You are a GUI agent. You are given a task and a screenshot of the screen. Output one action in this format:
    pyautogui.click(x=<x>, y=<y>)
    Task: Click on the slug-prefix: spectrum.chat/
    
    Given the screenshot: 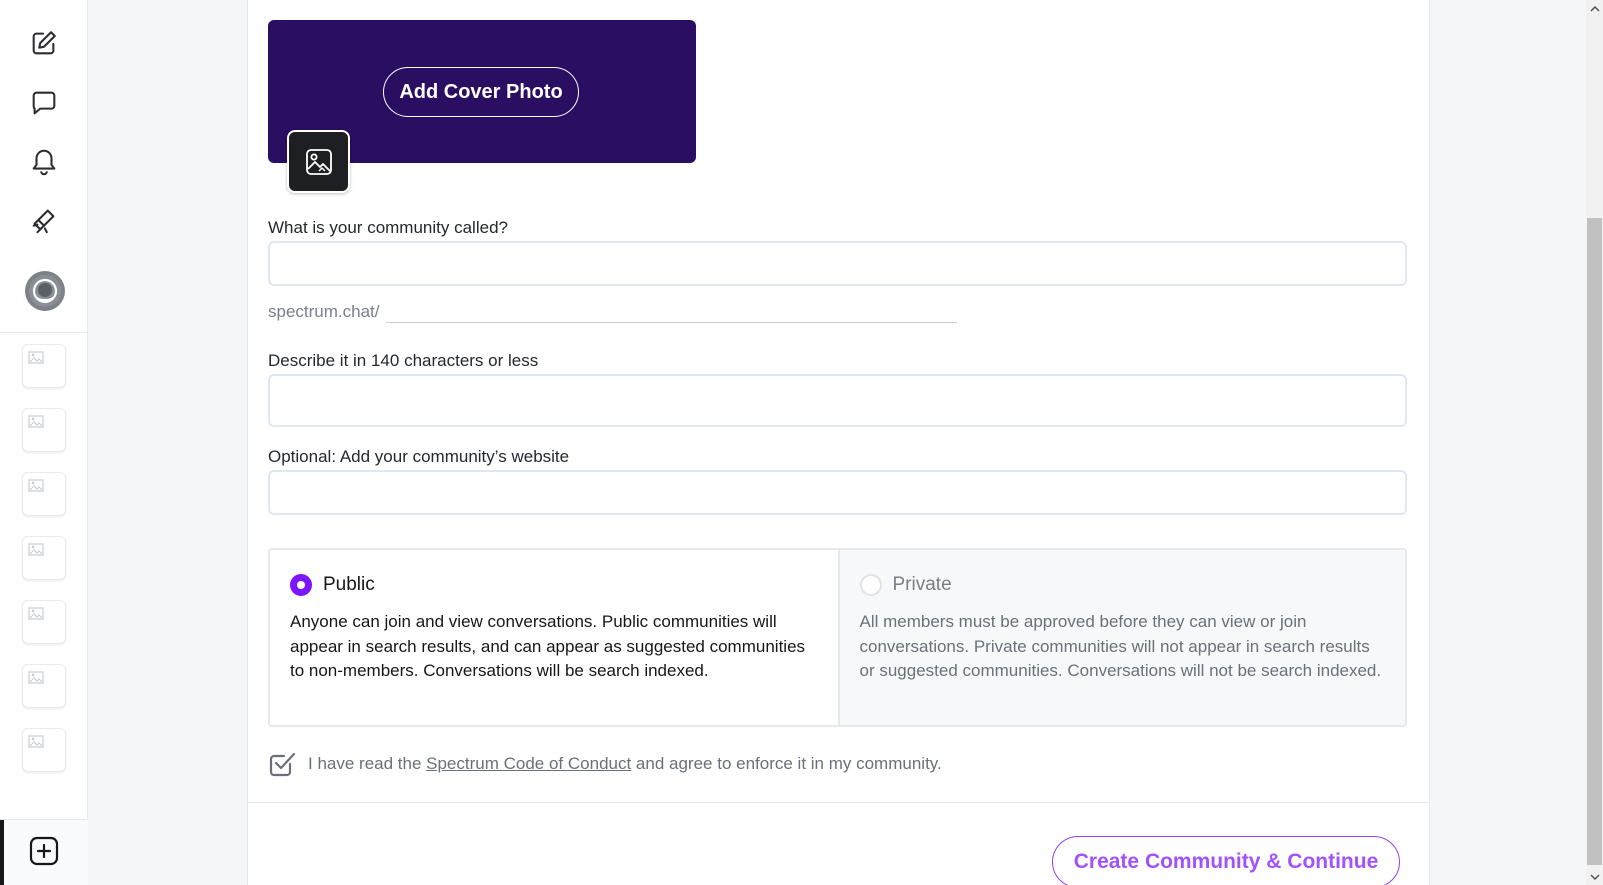 What is the action you would take?
    pyautogui.click(x=324, y=311)
    